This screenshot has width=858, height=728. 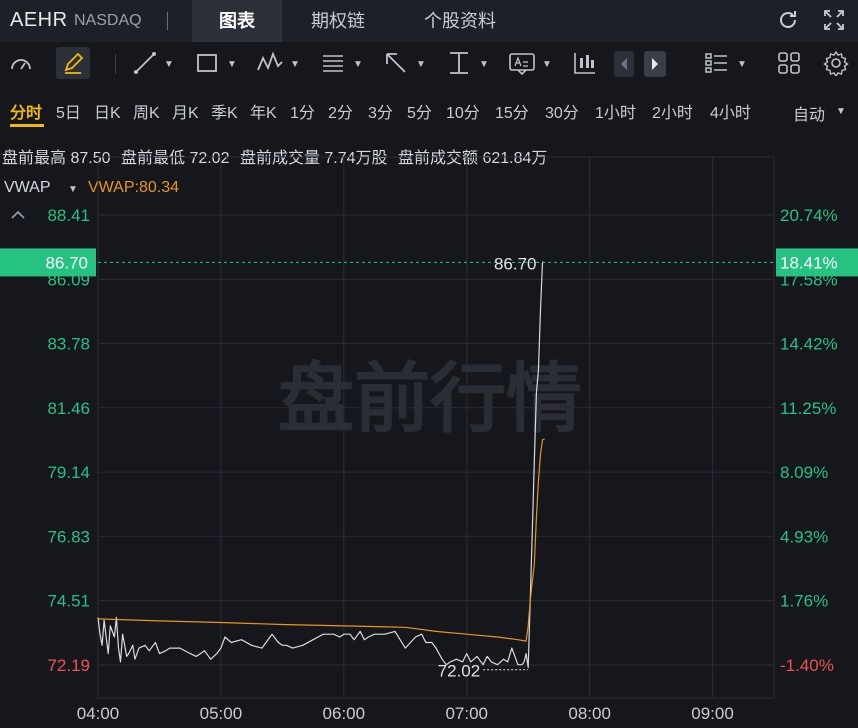 I want to click on min-price-annotation: 72.02, so click(x=459, y=671).